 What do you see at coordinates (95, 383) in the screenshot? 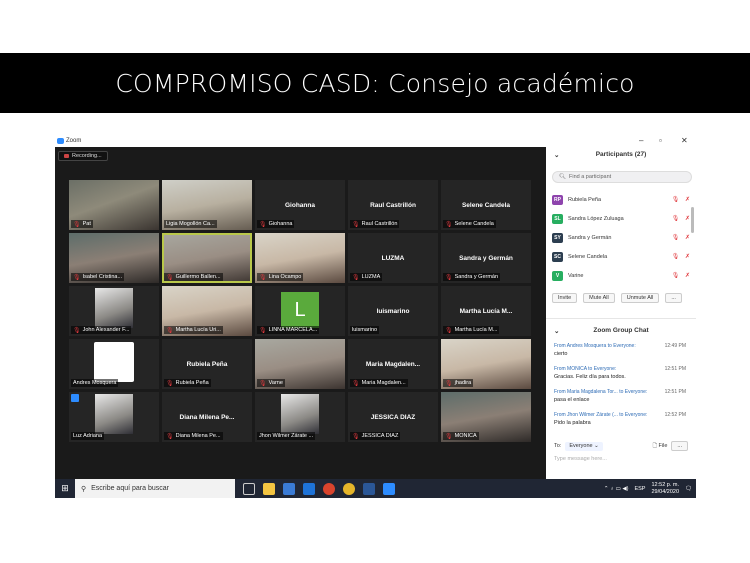
I see `participant-name-label: Andres Mosquera` at bounding box center [95, 383].